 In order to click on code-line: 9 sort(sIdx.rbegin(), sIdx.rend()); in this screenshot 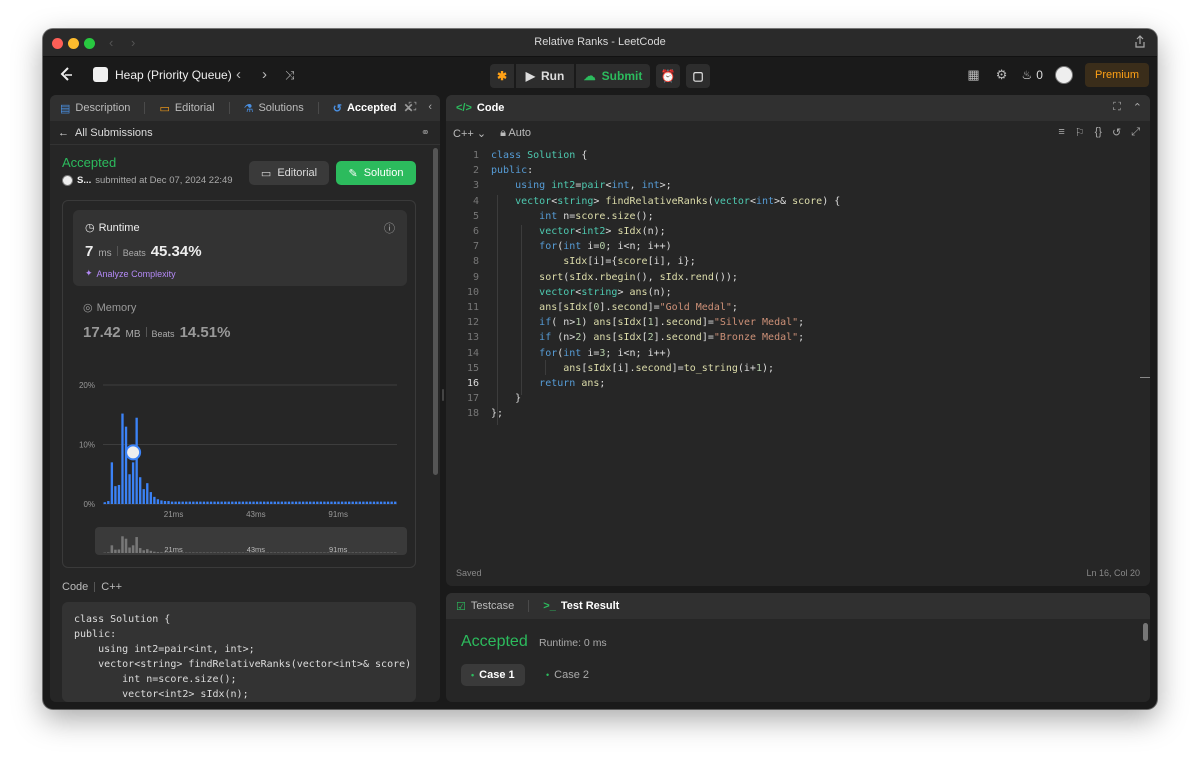, I will do `click(798, 279)`.